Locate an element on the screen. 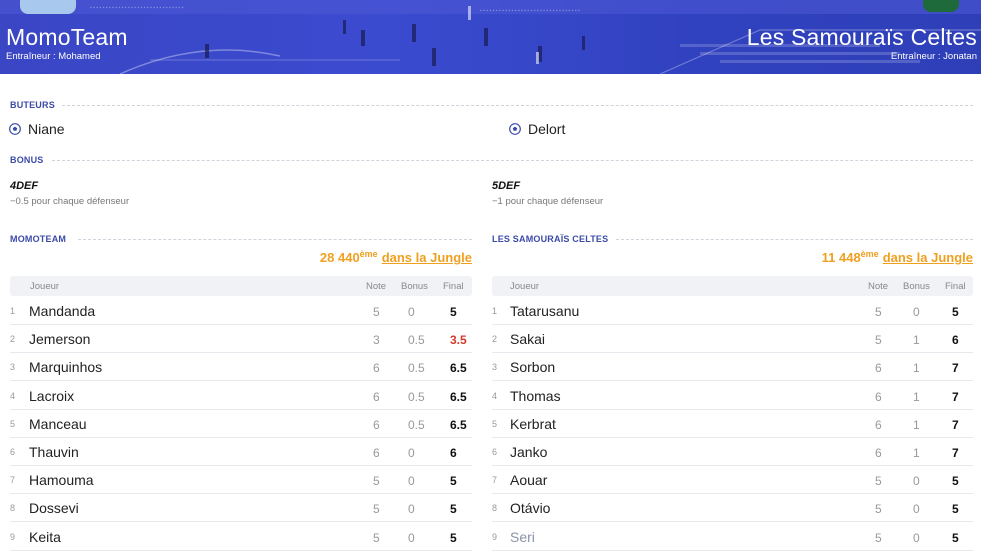  player-final: 6.5 is located at coordinates (458, 424).